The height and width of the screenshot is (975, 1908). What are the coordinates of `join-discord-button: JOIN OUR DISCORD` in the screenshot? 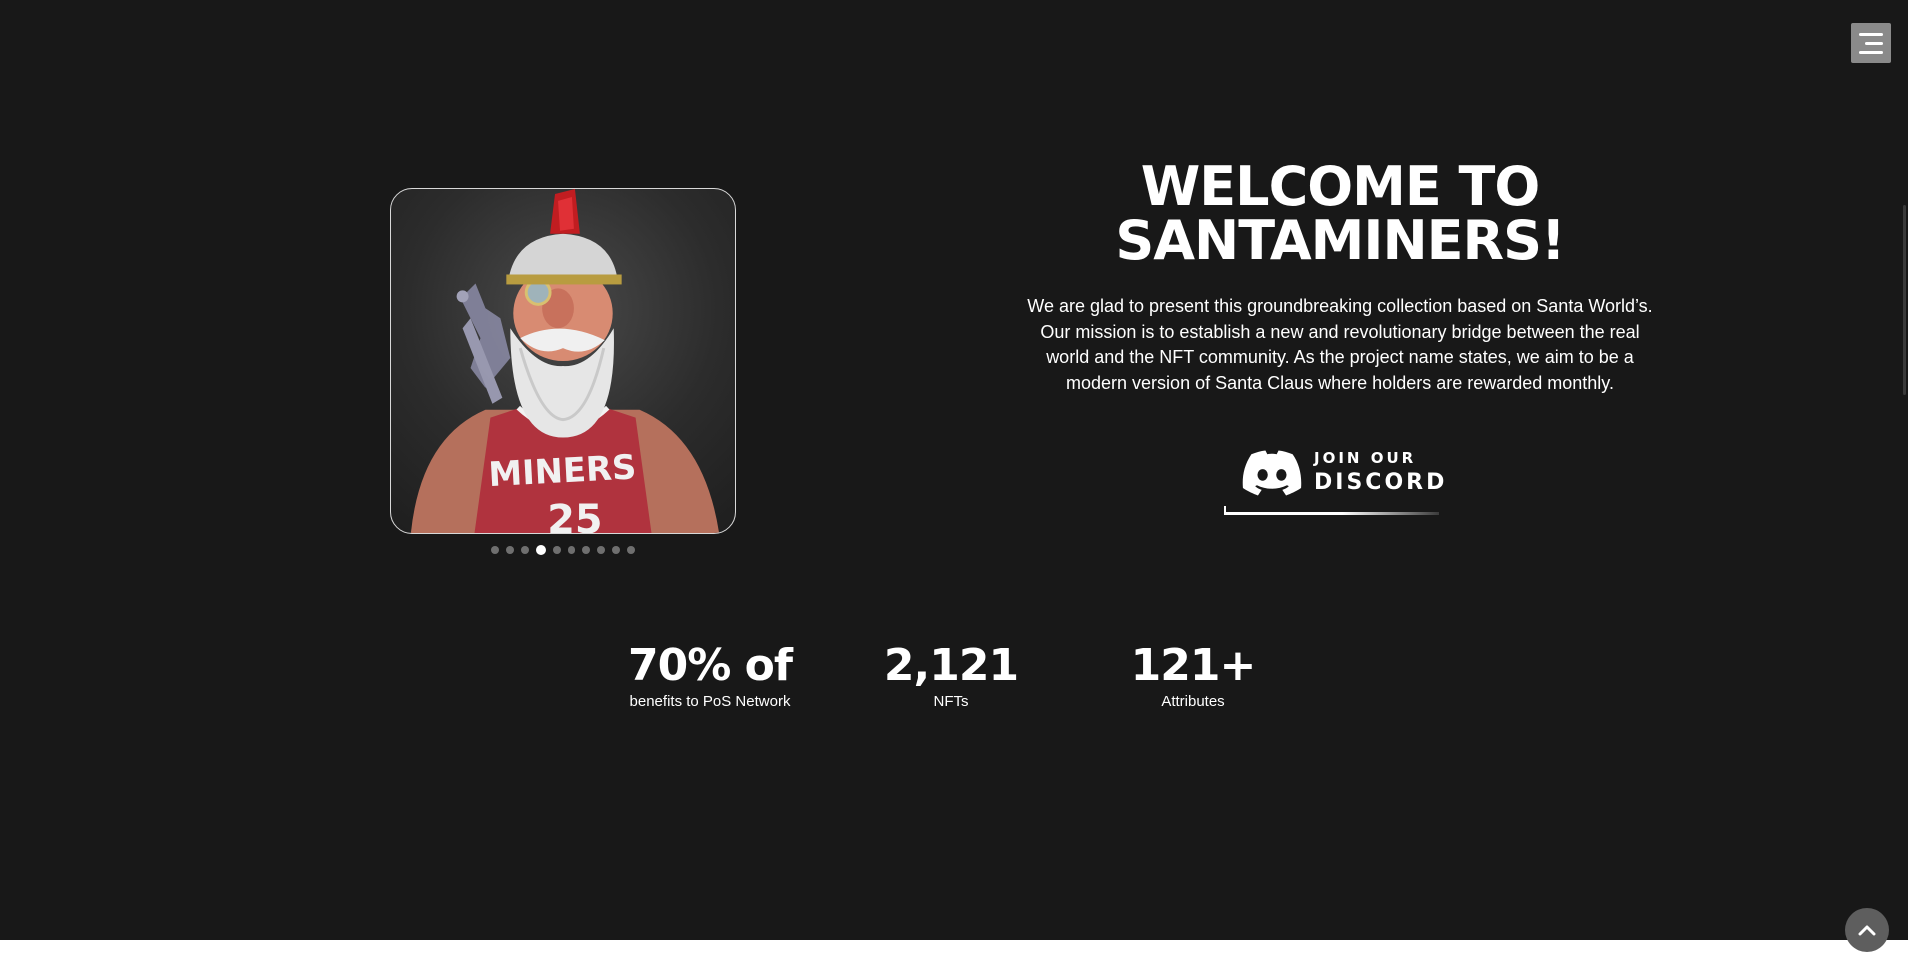 It's located at (1334, 480).